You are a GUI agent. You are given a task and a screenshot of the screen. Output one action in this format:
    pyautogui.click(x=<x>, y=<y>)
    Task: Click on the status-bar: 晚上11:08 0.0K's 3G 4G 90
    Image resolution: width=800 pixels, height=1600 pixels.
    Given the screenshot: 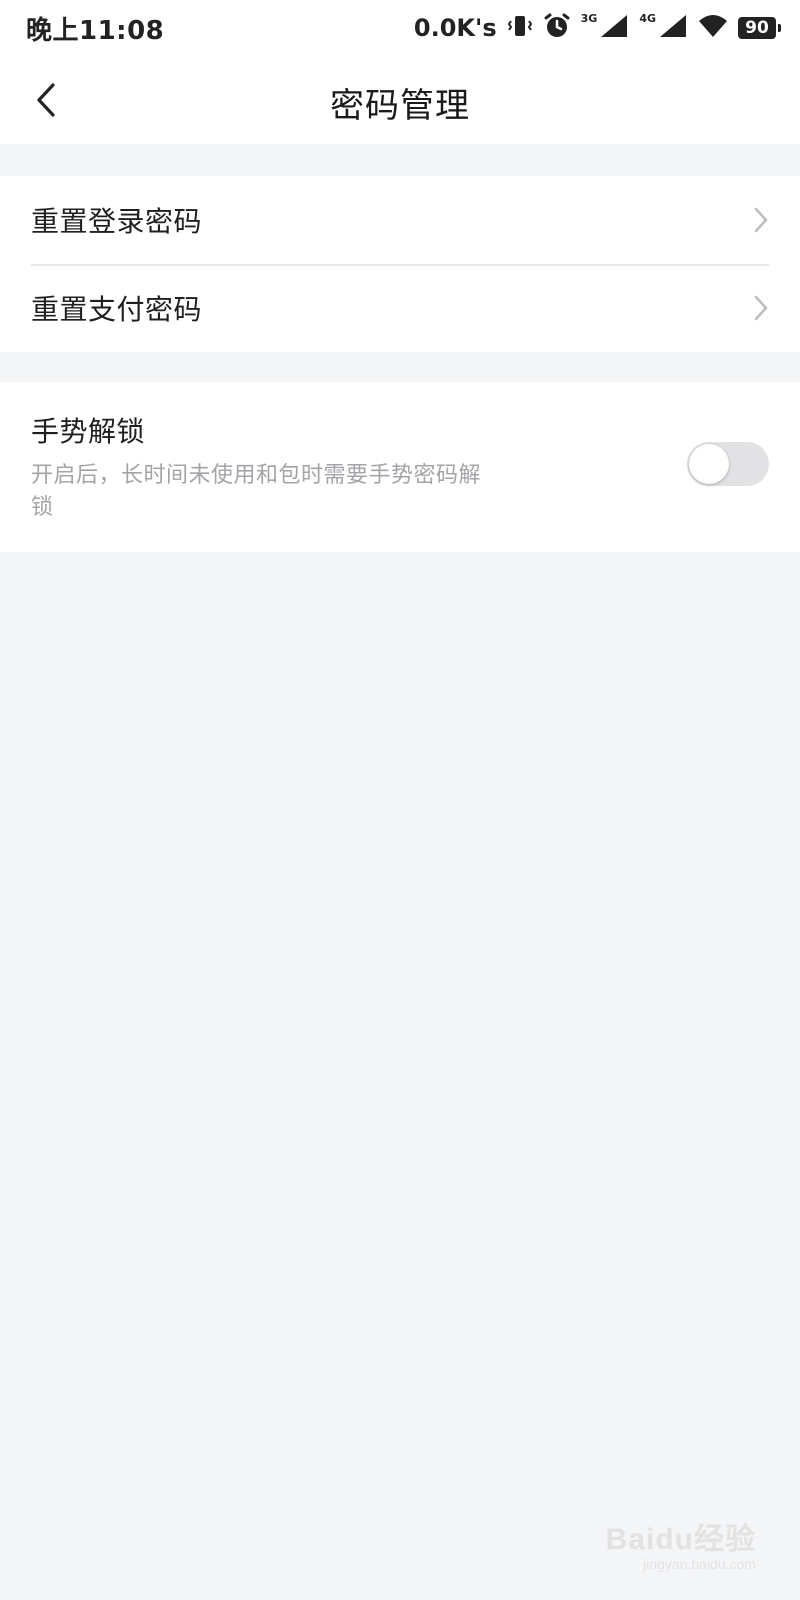 What is the action you would take?
    pyautogui.click(x=400, y=28)
    